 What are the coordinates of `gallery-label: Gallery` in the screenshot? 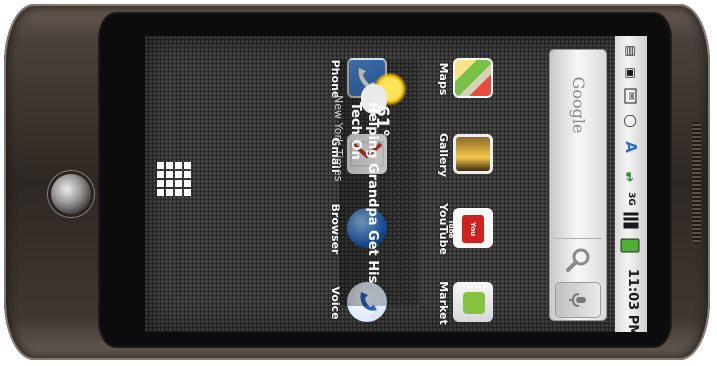 It's located at (443, 155).